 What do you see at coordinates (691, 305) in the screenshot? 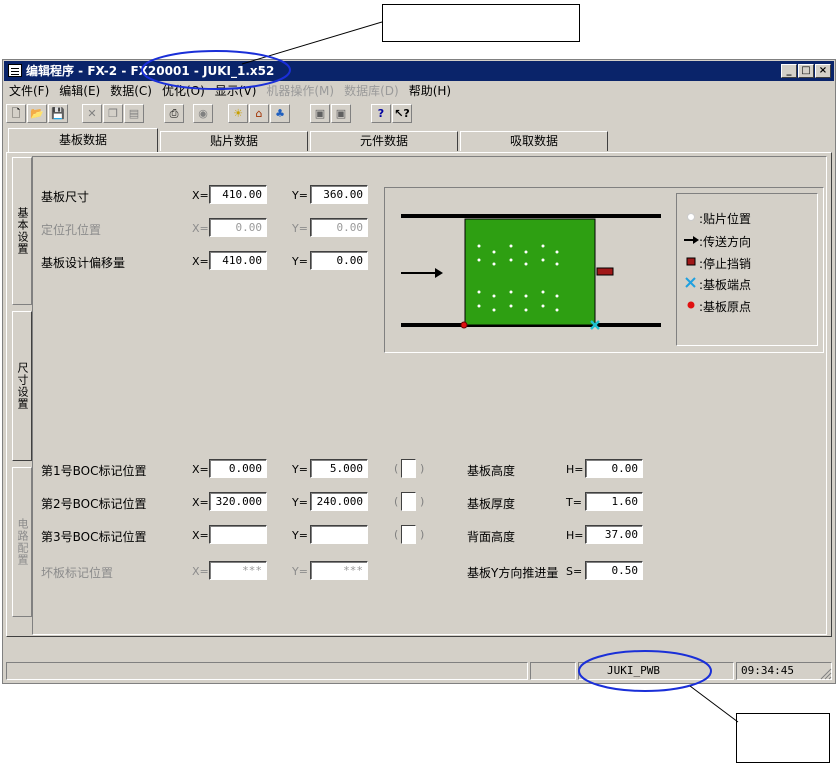
I see `origin-dot-icon` at bounding box center [691, 305].